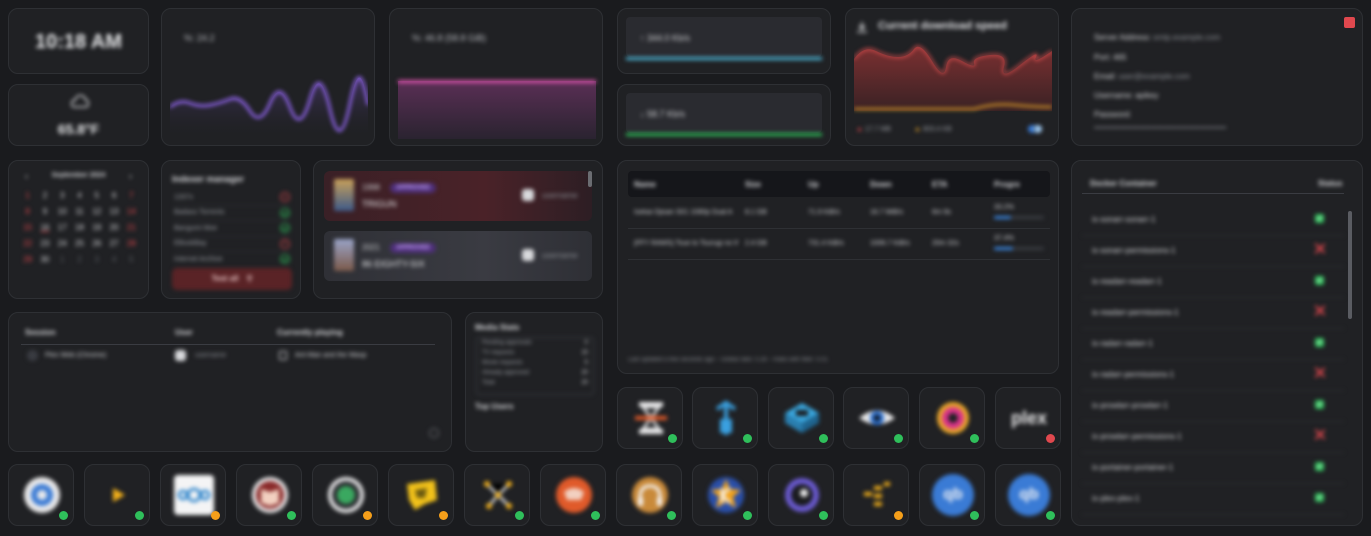  Describe the element at coordinates (113, 227) in the screenshot. I see `calendar-day: 20` at that location.